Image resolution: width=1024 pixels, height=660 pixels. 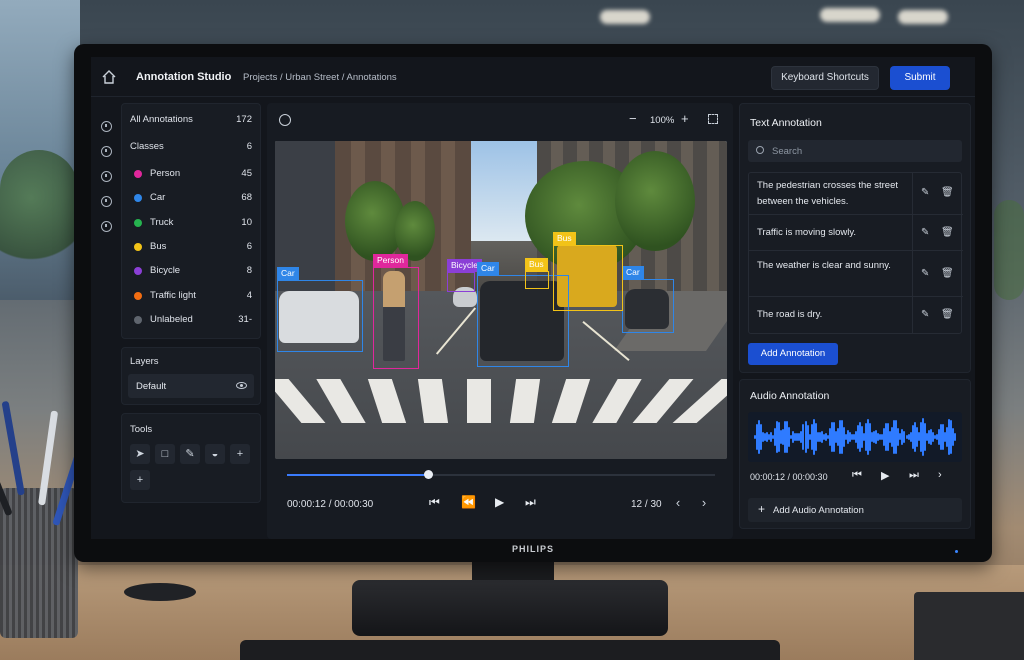 What do you see at coordinates (464, 275) in the screenshot?
I see `bbox-bicycle: Bicycle` at bounding box center [464, 275].